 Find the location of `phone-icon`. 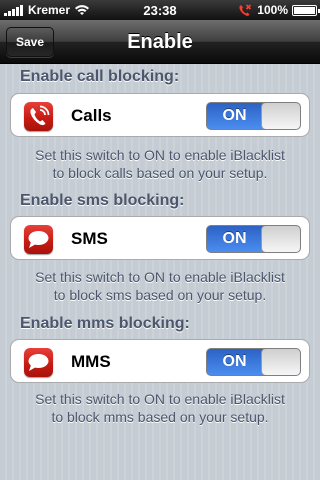

phone-icon is located at coordinates (38, 116).